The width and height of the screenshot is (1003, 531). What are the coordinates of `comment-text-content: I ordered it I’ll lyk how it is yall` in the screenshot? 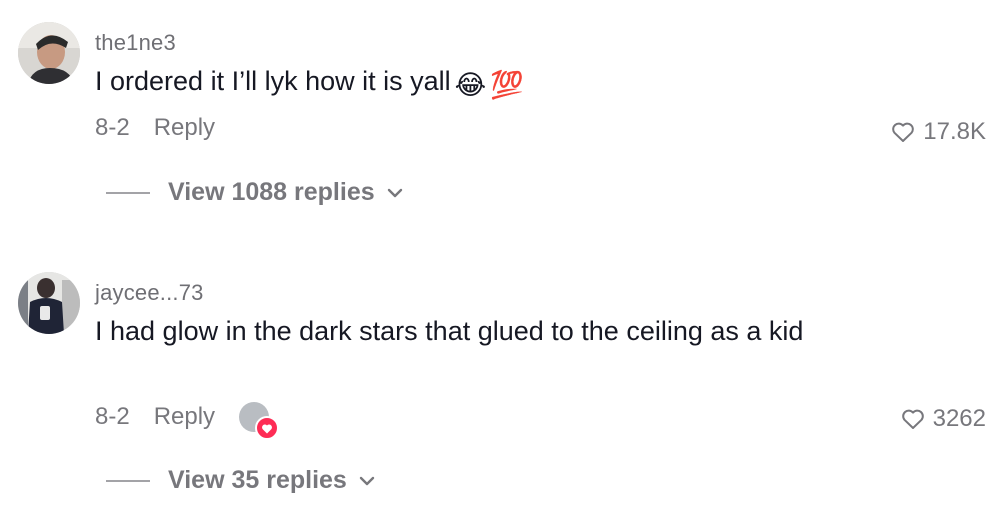 It's located at (273, 81).